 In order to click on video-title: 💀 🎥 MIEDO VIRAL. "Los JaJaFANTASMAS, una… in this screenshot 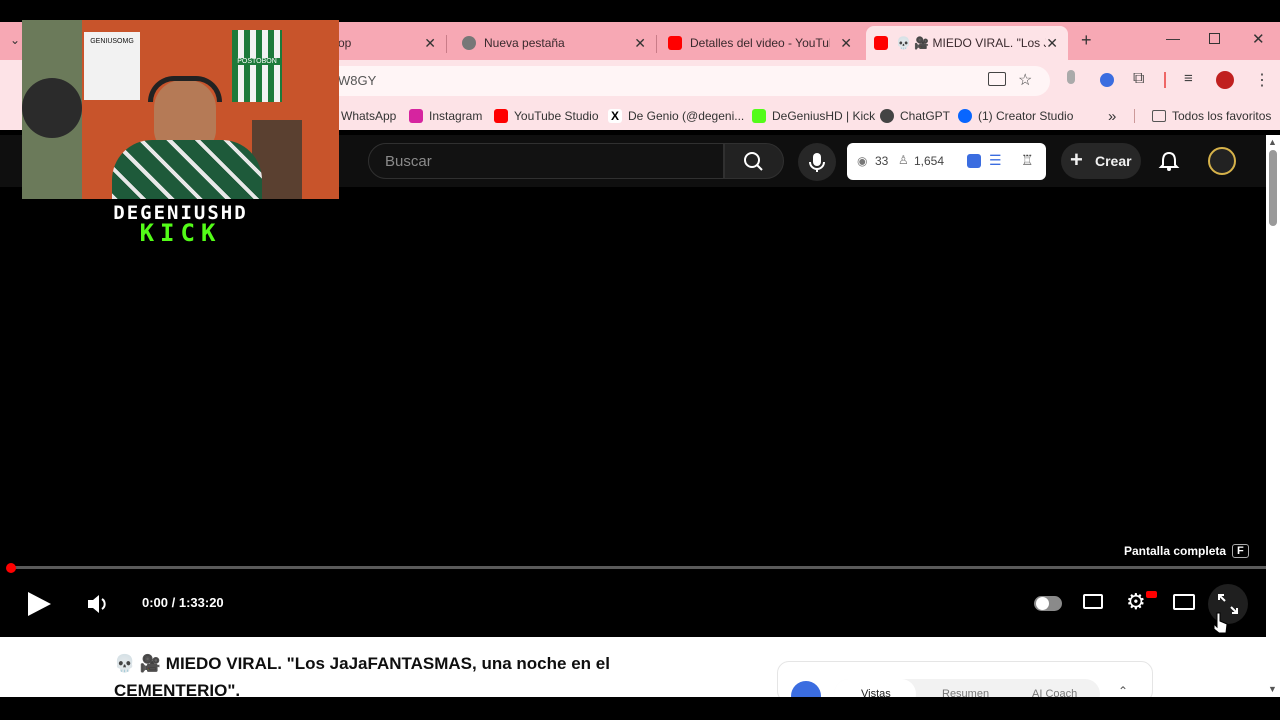, I will do `click(362, 677)`.